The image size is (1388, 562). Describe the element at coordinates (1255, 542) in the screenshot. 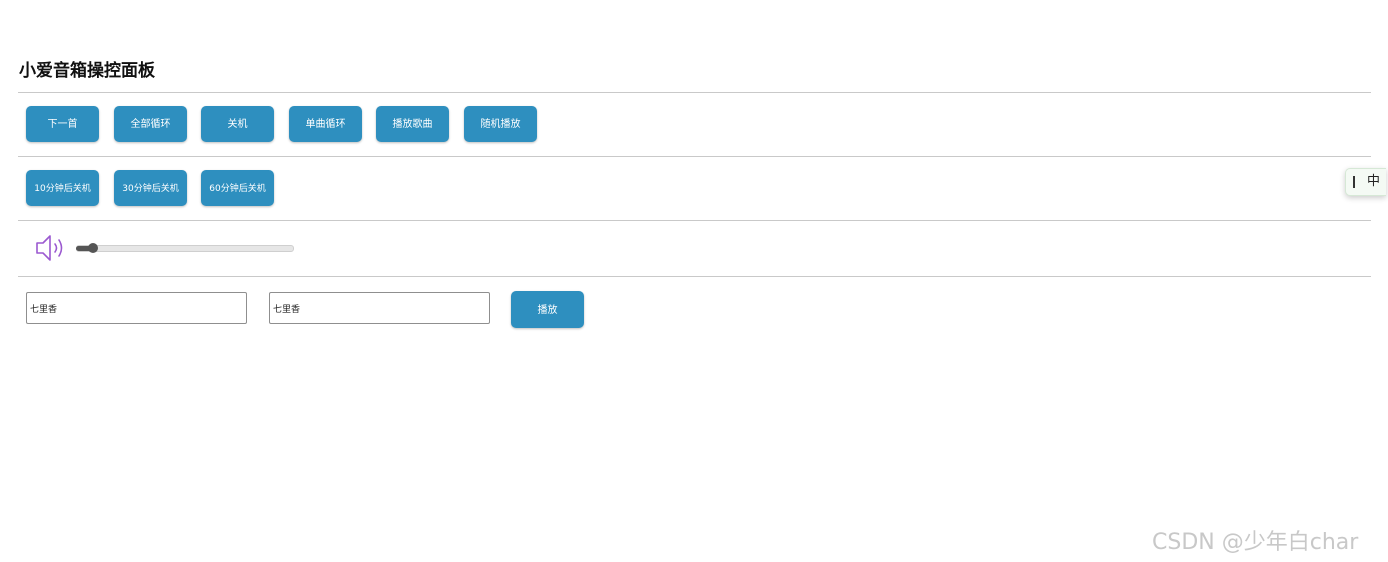

I see `watermark: CSDN @少年白char` at that location.